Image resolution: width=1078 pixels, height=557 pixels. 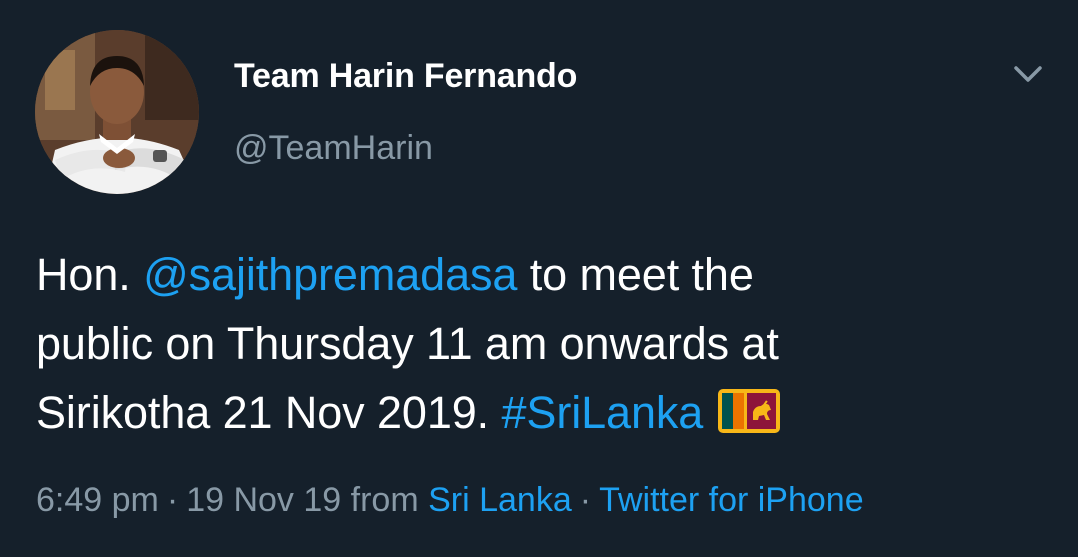 What do you see at coordinates (269, 412) in the screenshot?
I see `tweet-text-segment: Sirikotha 21 Nov 2019.` at bounding box center [269, 412].